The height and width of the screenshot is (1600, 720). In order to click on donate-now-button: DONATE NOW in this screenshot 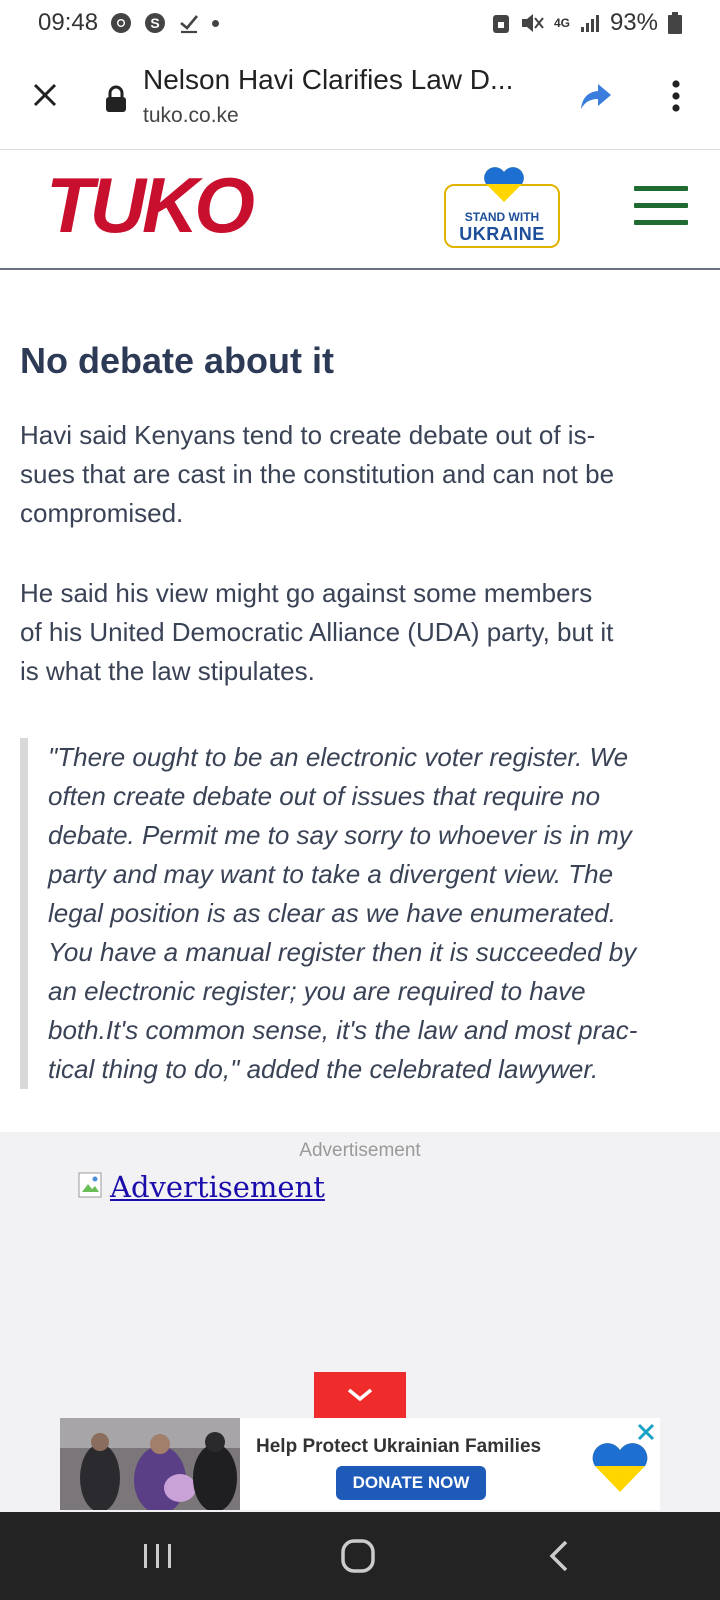, I will do `click(411, 1483)`.